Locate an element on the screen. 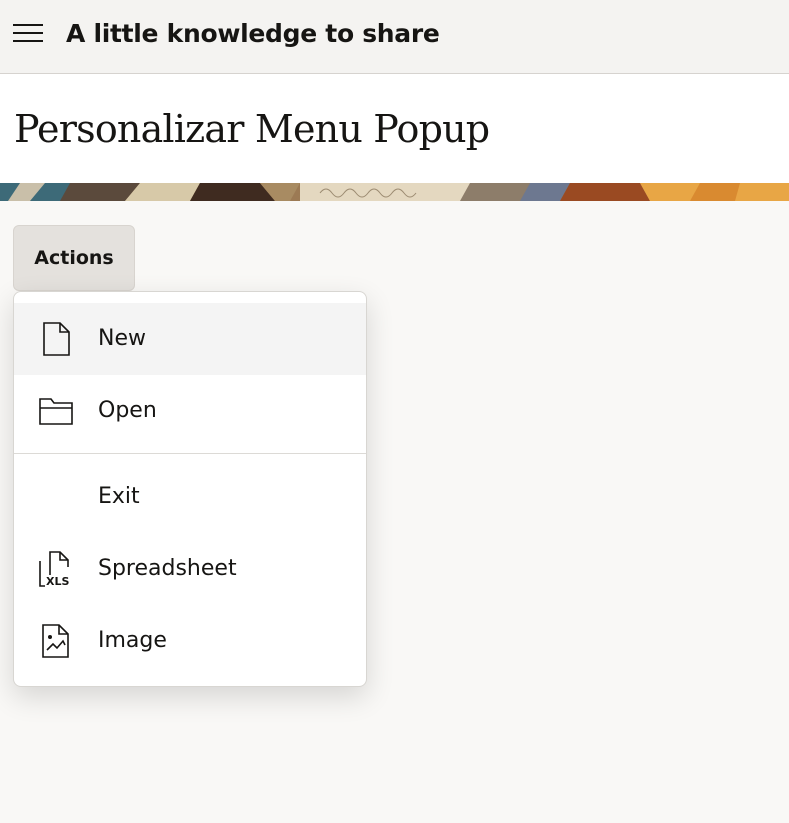 This screenshot has height=823, width=789. actions-button: Actions is located at coordinates (74, 258).